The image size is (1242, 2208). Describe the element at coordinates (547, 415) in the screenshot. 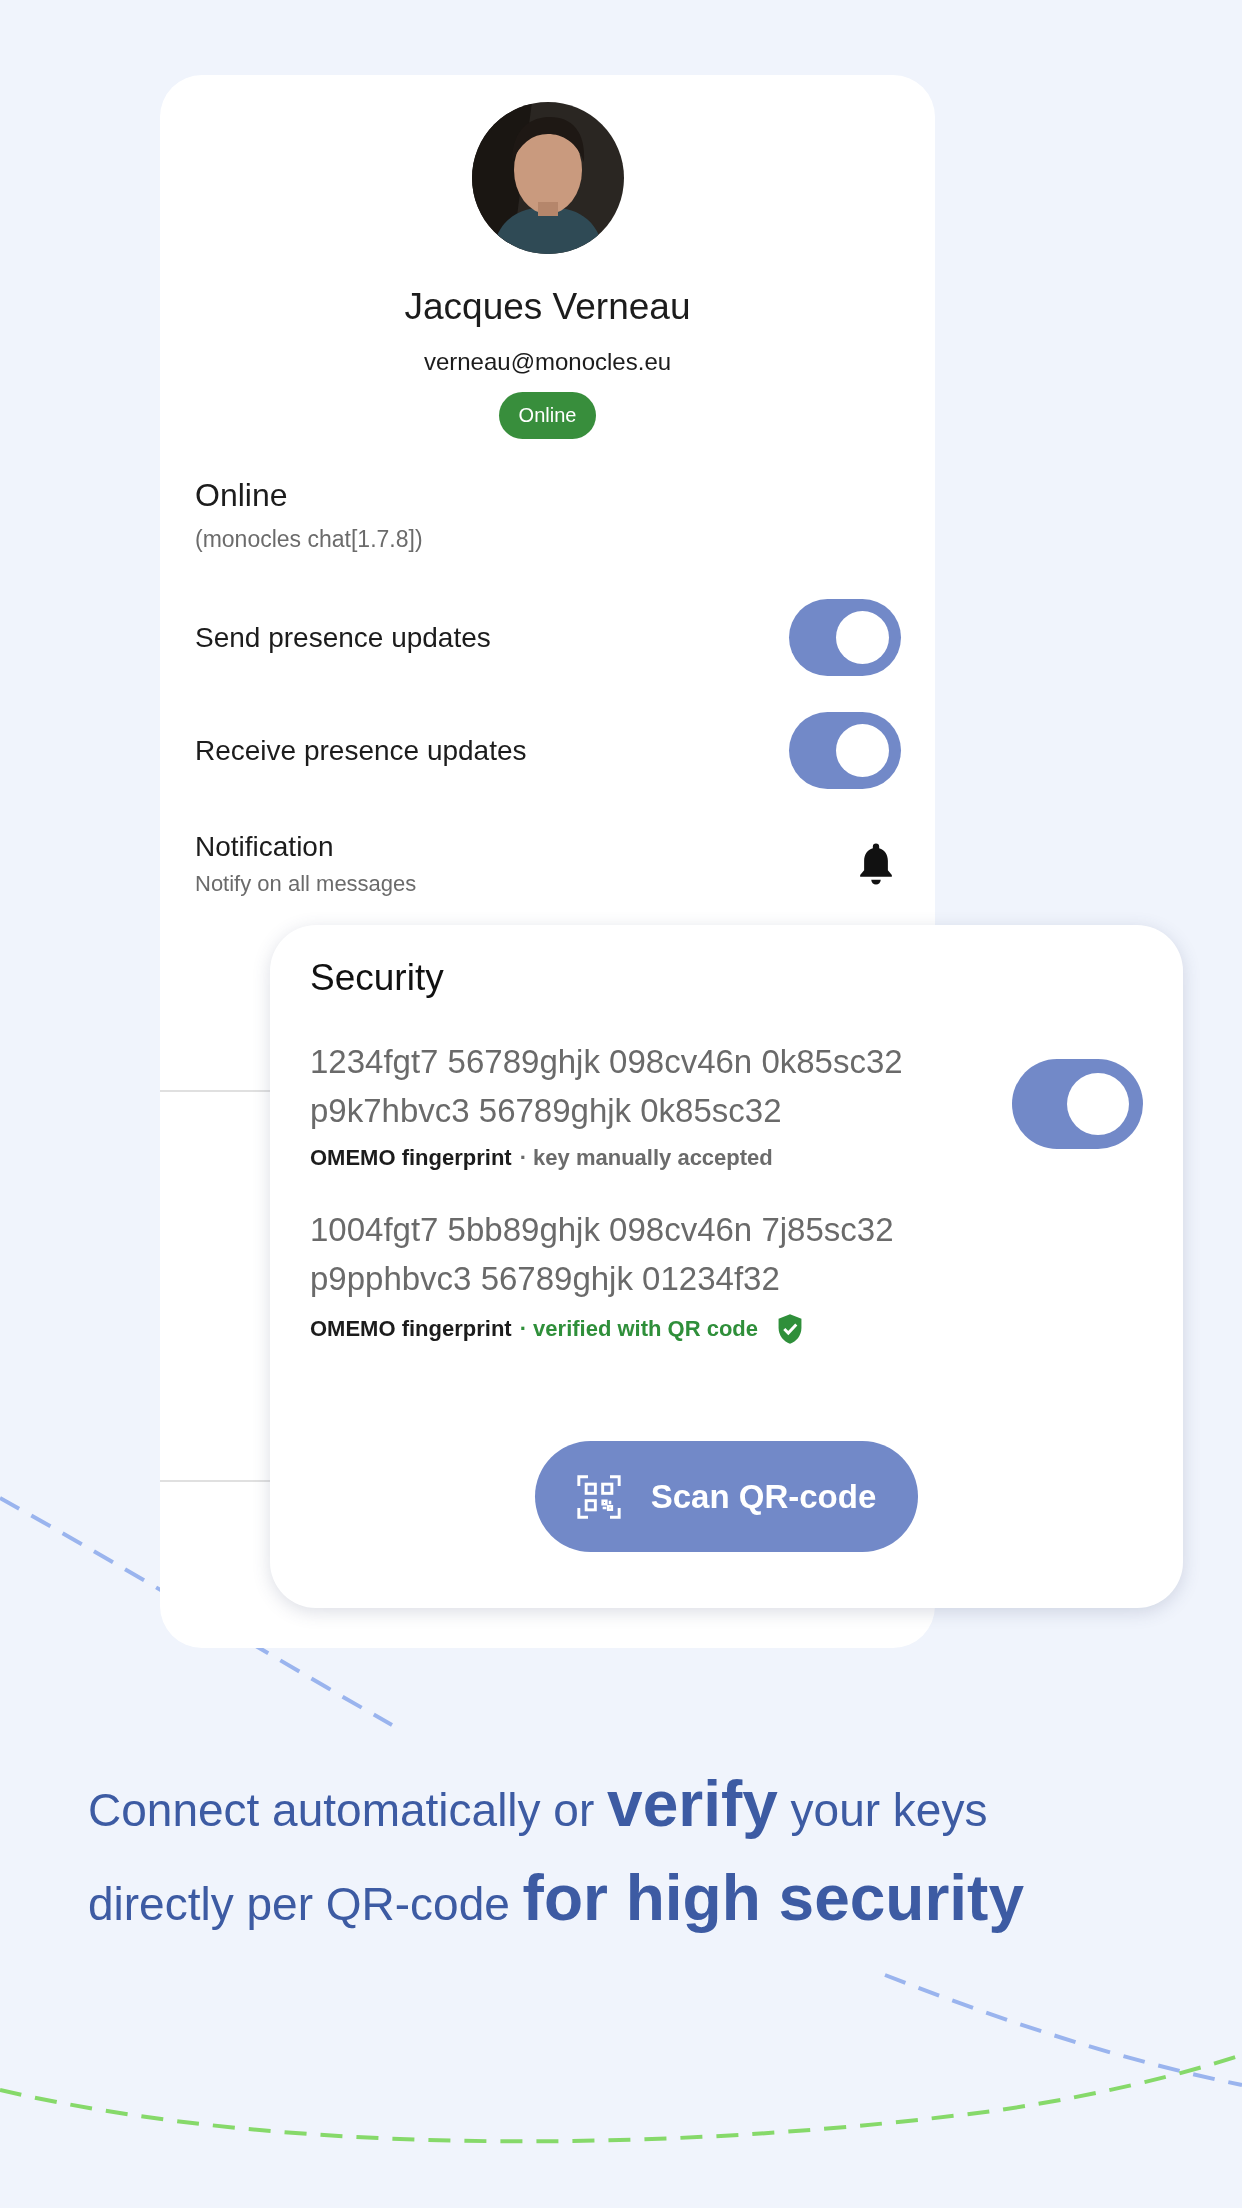

I see `status-badge: Online` at that location.